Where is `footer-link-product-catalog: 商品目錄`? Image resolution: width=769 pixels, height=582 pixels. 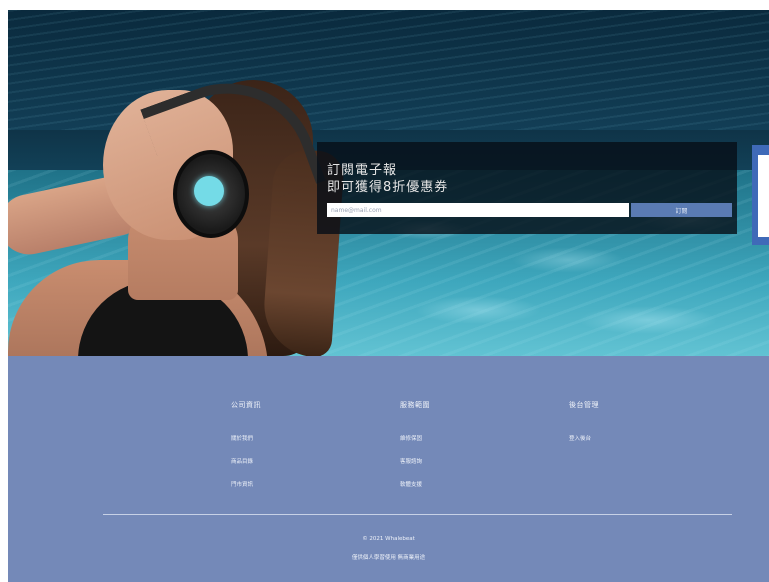 footer-link-product-catalog: 商品目錄 is located at coordinates (246, 461).